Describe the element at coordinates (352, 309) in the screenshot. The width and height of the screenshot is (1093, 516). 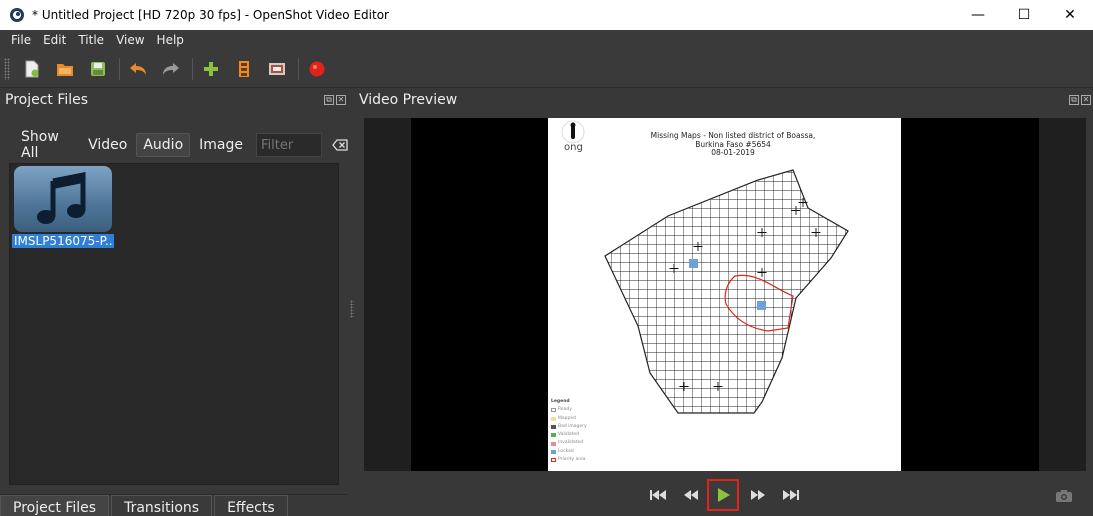
I see `dock-splitter-handle` at that location.